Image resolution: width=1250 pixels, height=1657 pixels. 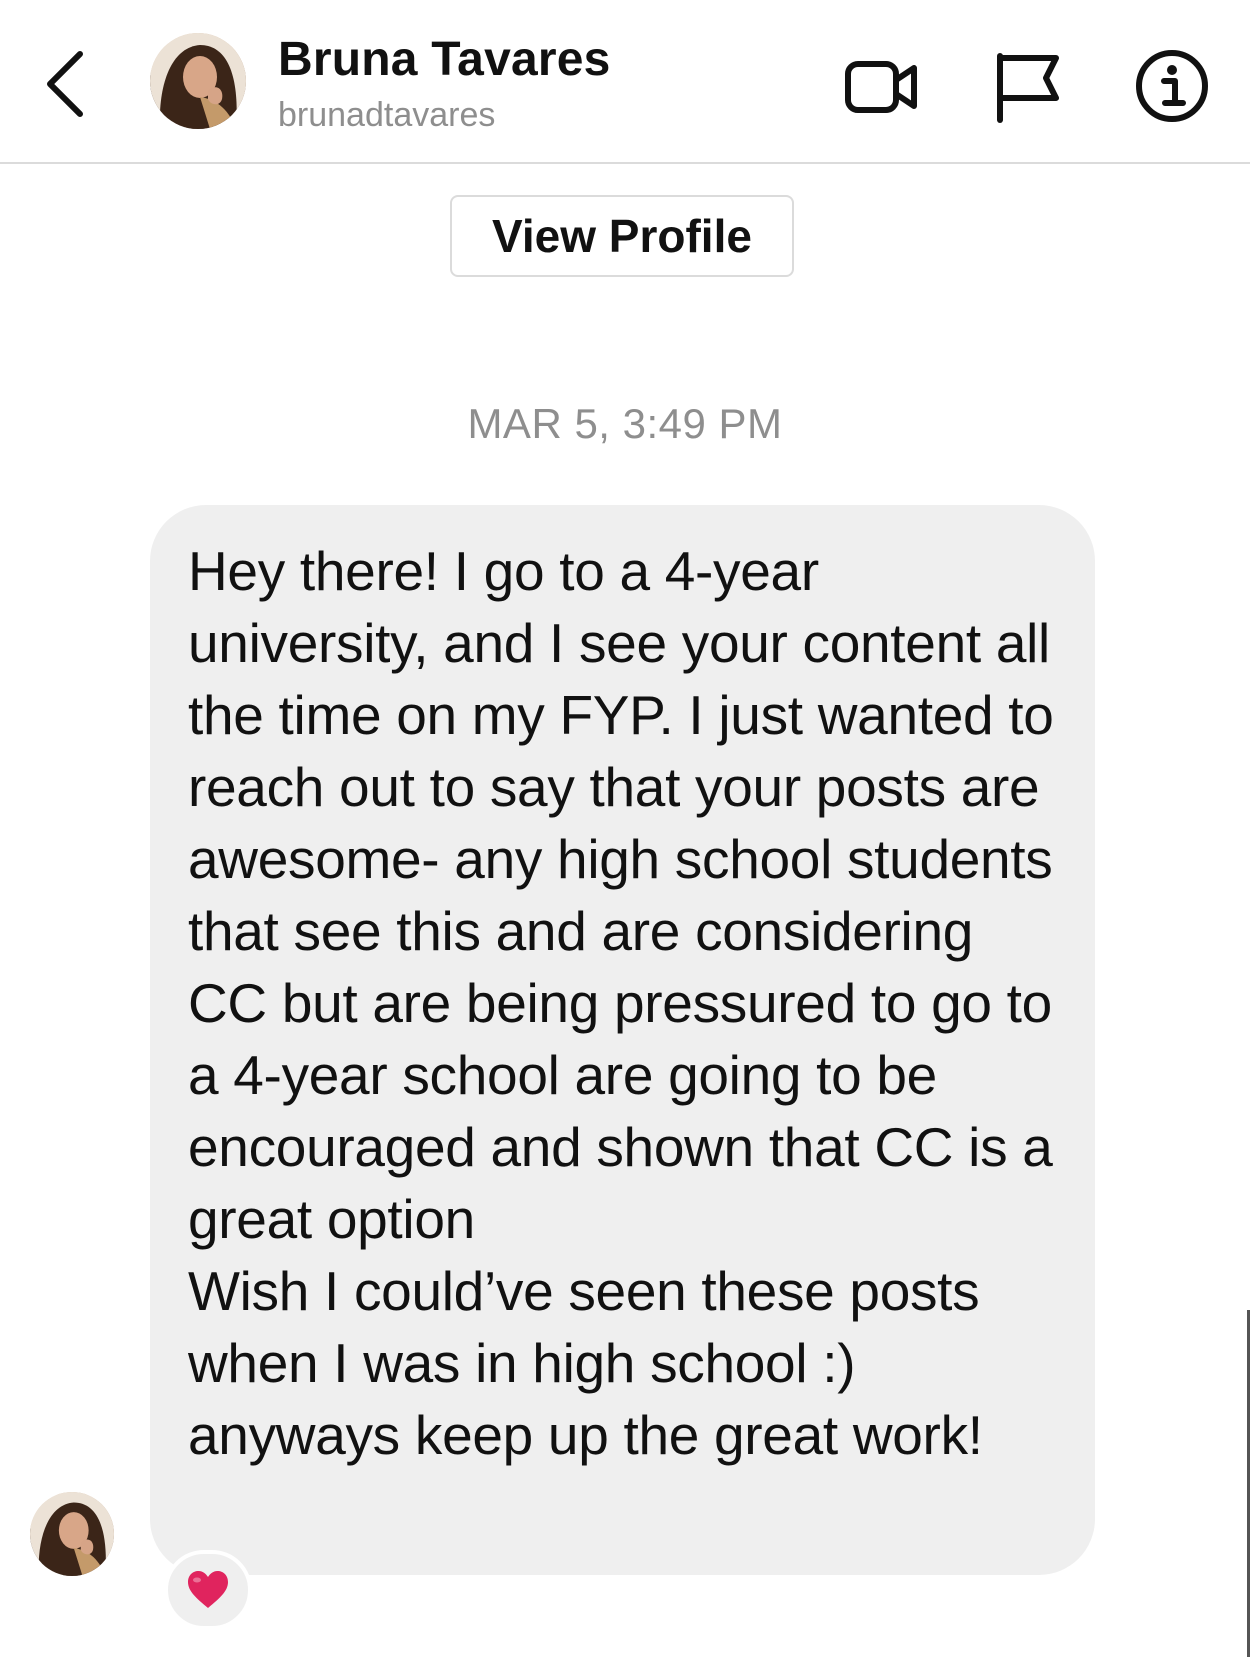 I want to click on sender-avatar, so click(x=72, y=1534).